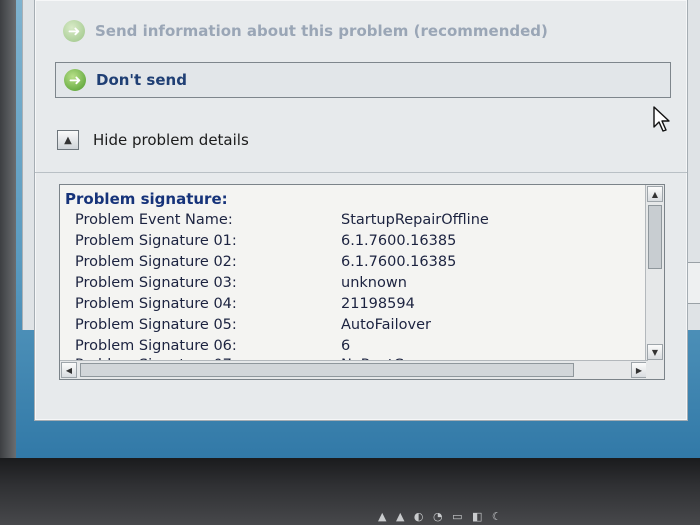  Describe the element at coordinates (146, 199) in the screenshot. I see `problem-signature-heading: Problem signature:` at that location.